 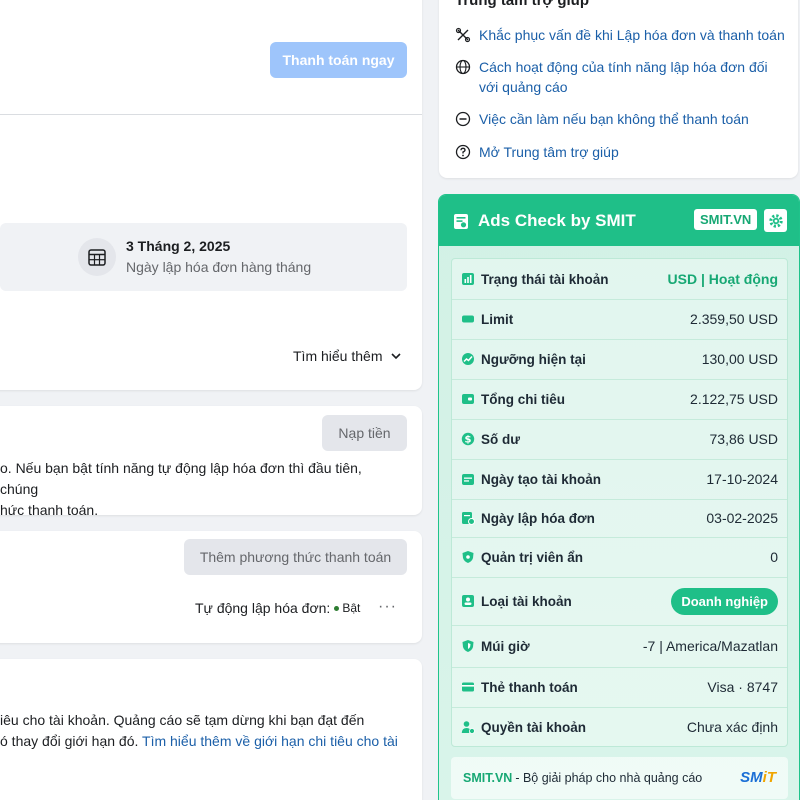 I want to click on row-label-text: Ngày lập hóa đơn, so click(x=538, y=518).